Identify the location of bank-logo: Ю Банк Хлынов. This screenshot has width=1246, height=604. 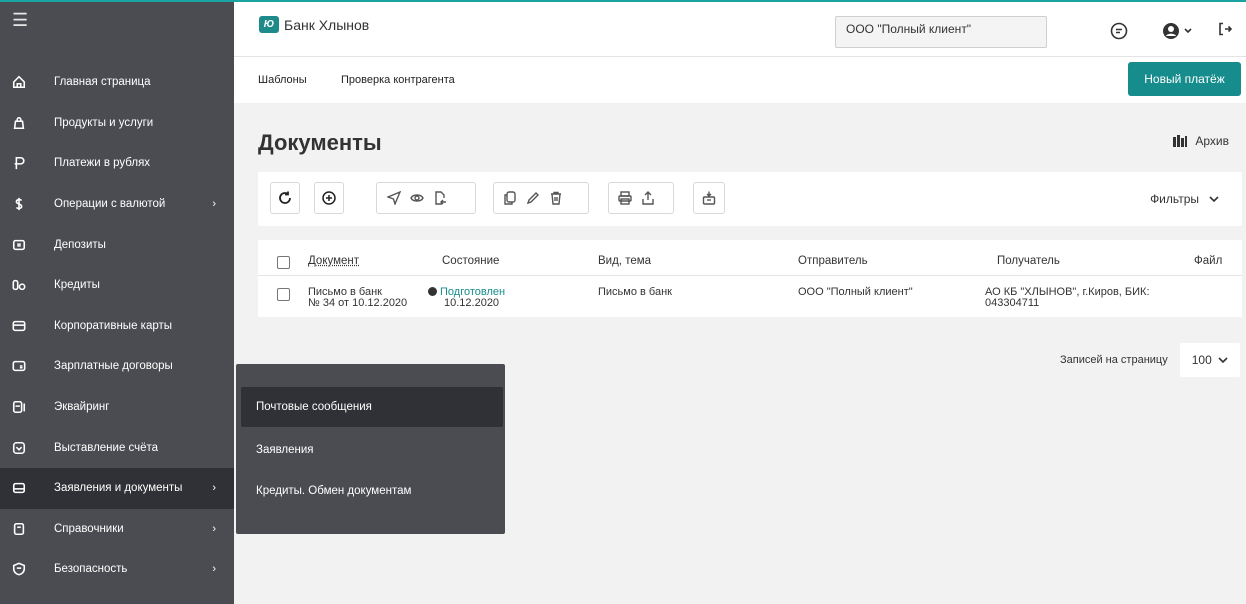
(314, 24).